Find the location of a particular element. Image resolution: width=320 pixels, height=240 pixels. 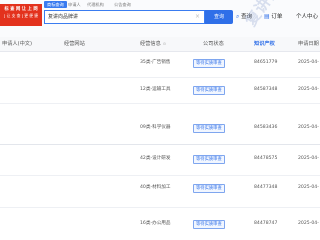

row-category: 35类-广告销售 is located at coordinates (155, 62).